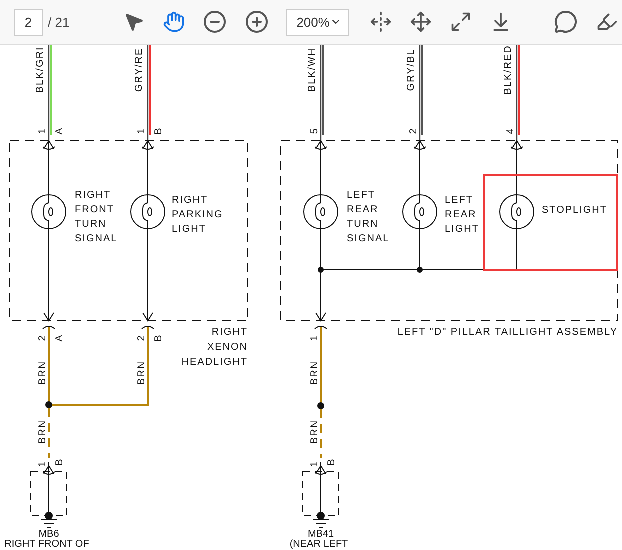 The image size is (622, 550). I want to click on assembly-label: RIGHT XENON HEADLIGHT, so click(215, 347).